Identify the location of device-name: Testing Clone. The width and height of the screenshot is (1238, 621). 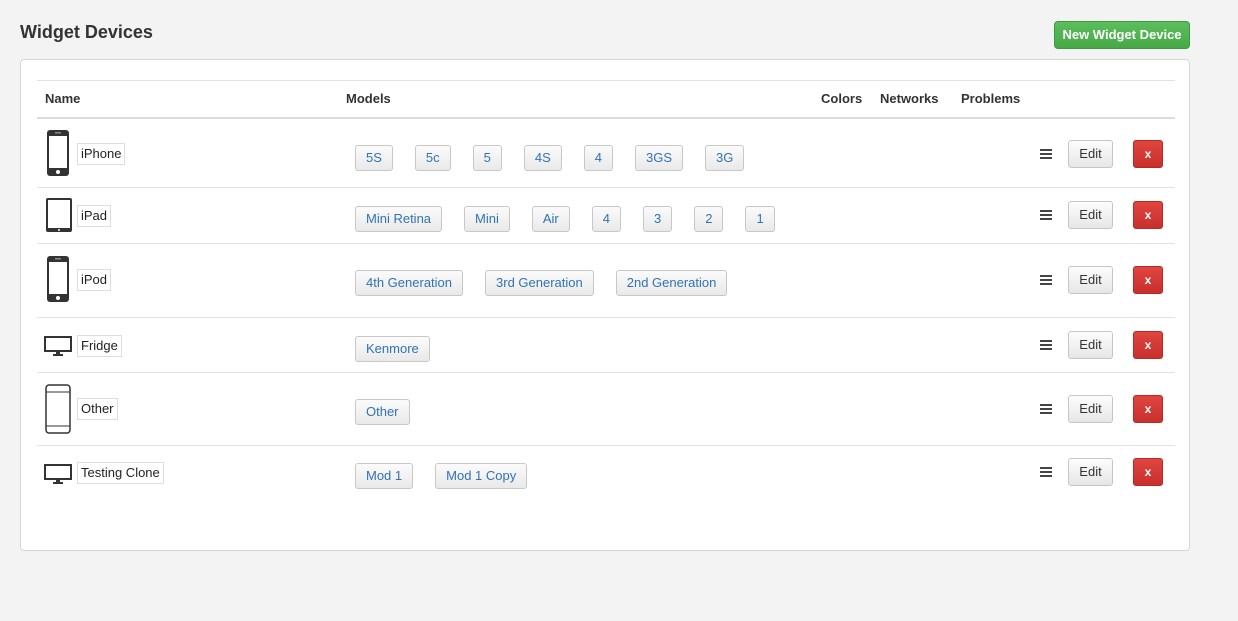
(120, 473).